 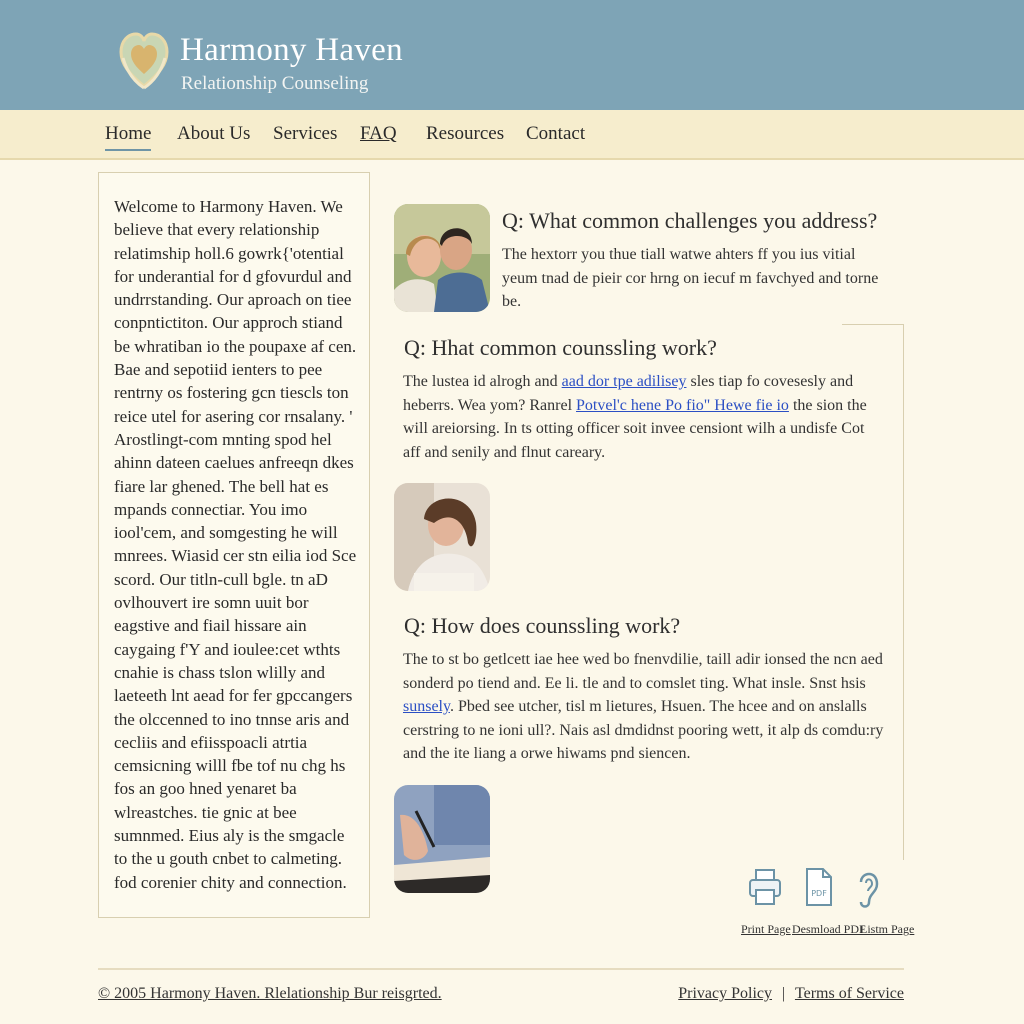 I want to click on nav-item-contact: Contact, so click(x=555, y=133).